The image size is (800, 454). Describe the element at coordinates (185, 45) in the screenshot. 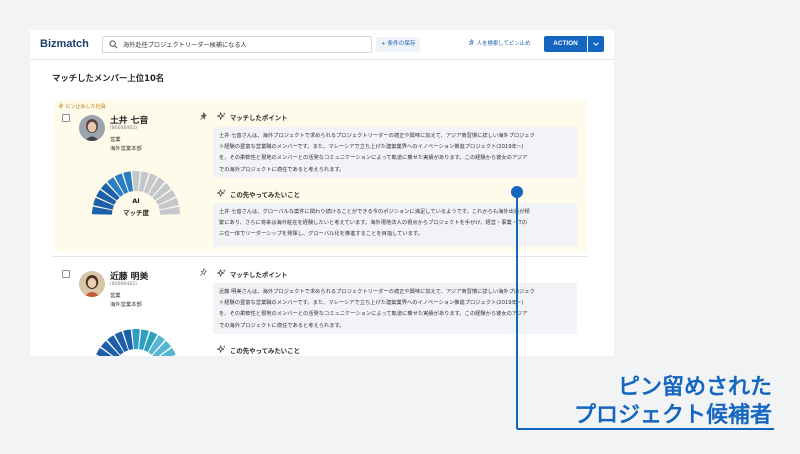

I see `search-query: 海外赴任プロジェクトリーダー候補になる人` at that location.